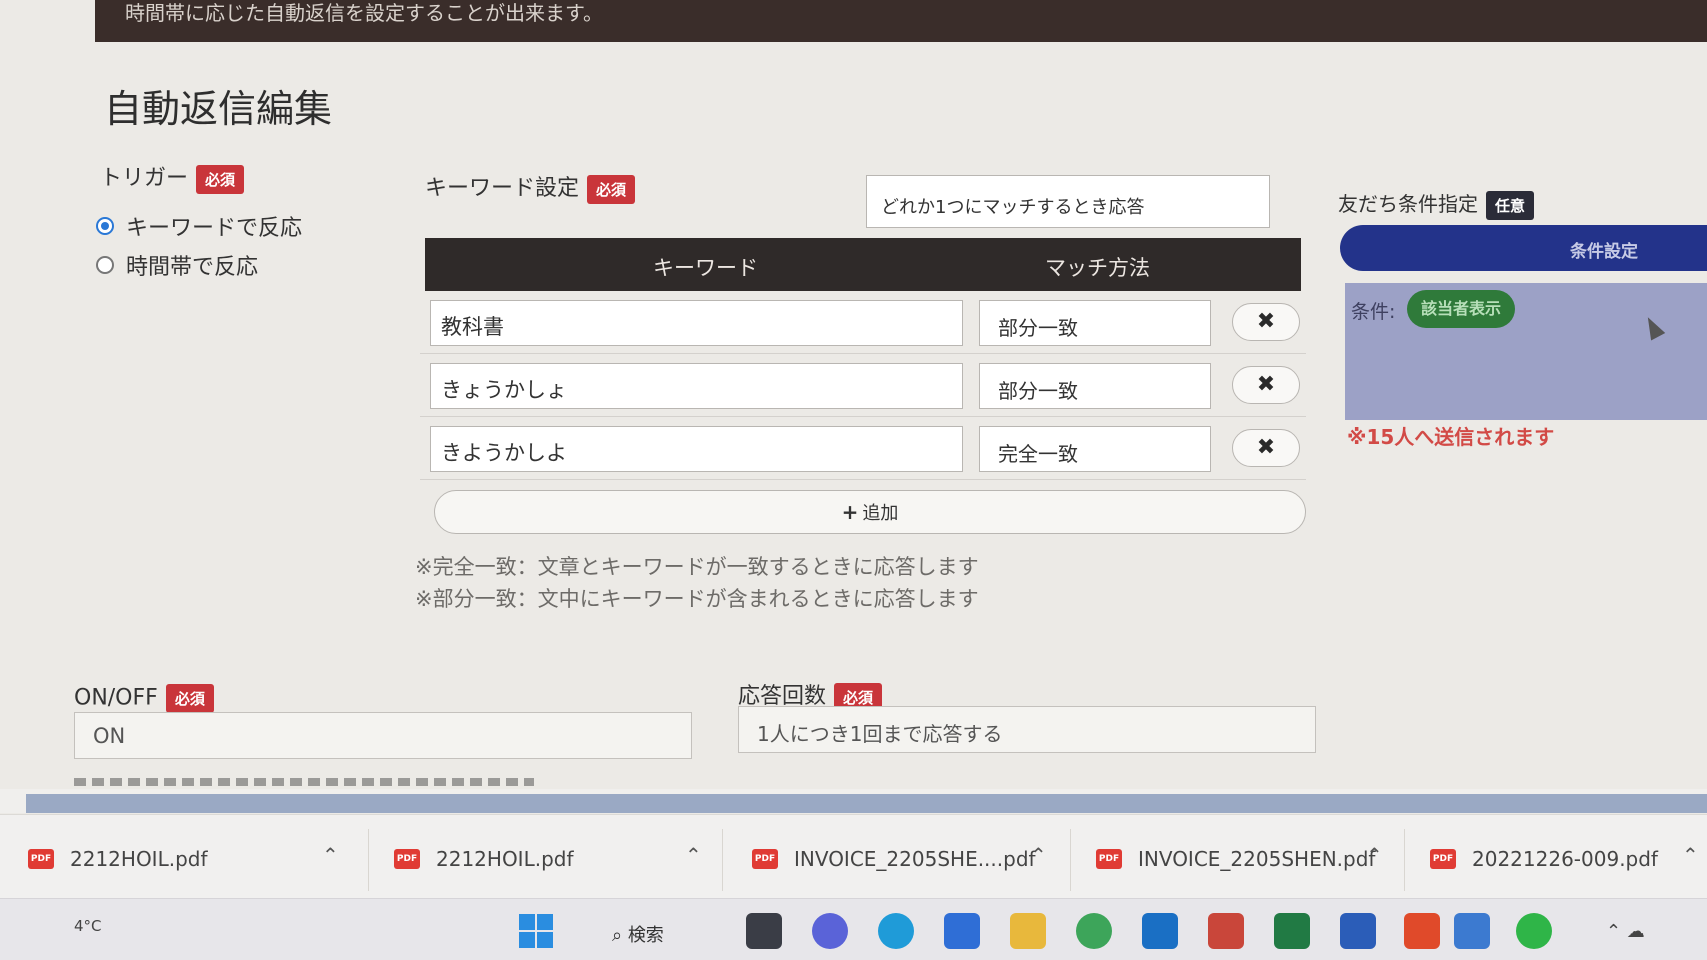 Image resolution: width=1707 pixels, height=960 pixels. Describe the element at coordinates (1472, 931) in the screenshot. I see `notepad-icon` at that location.